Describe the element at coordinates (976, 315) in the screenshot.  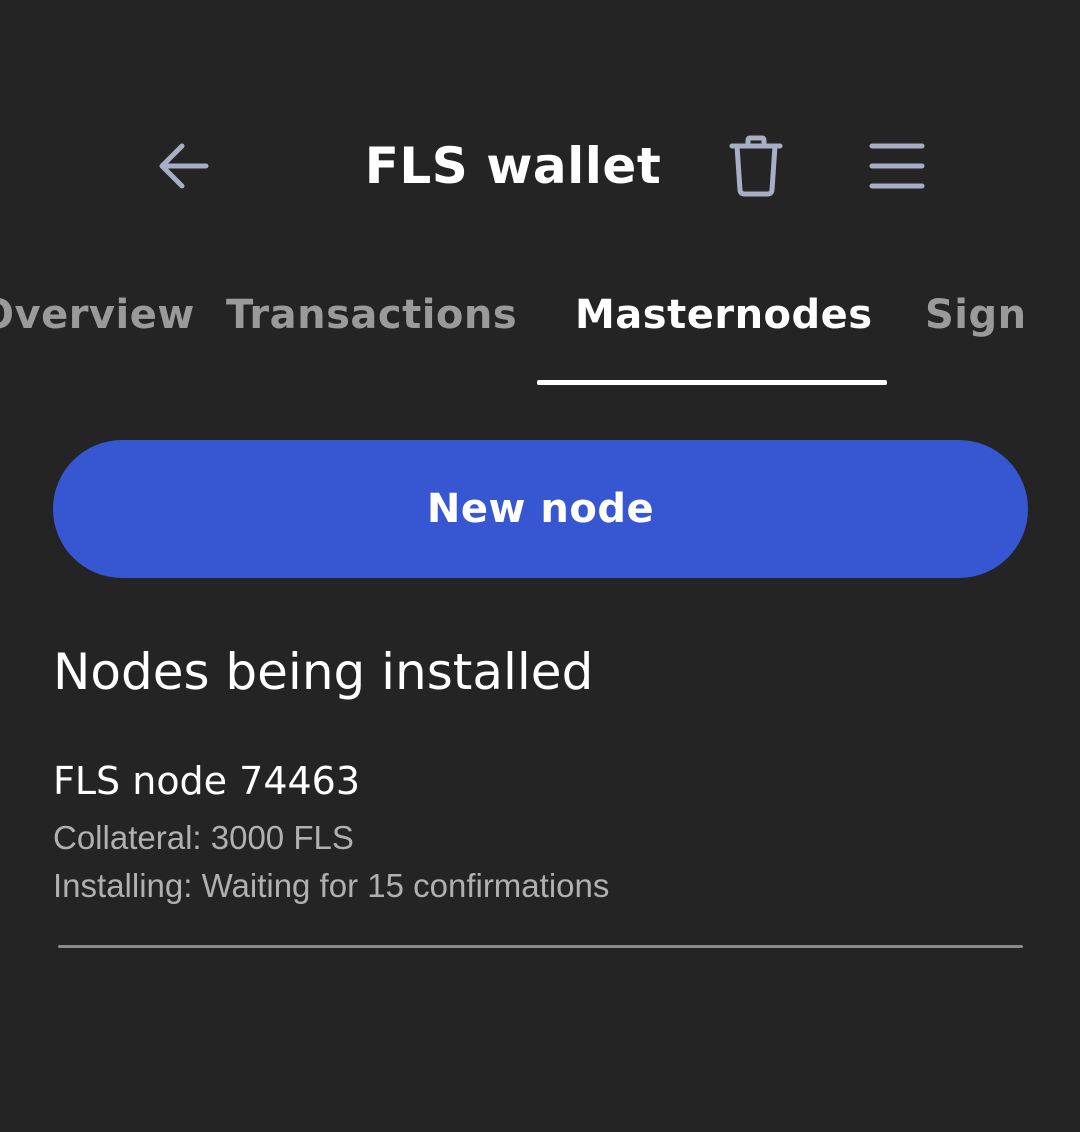
I see `tab-sign: Sign` at that location.